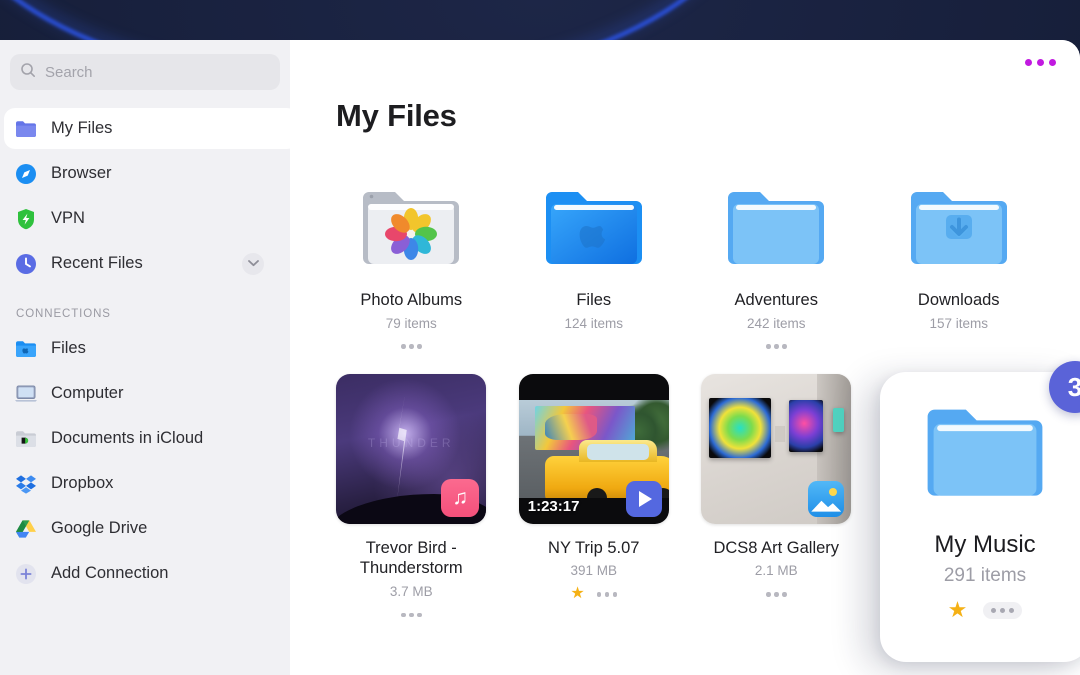 This screenshot has height=675, width=1080. What do you see at coordinates (776, 547) in the screenshot?
I see `file-name: DCS8 Art Gallery` at bounding box center [776, 547].